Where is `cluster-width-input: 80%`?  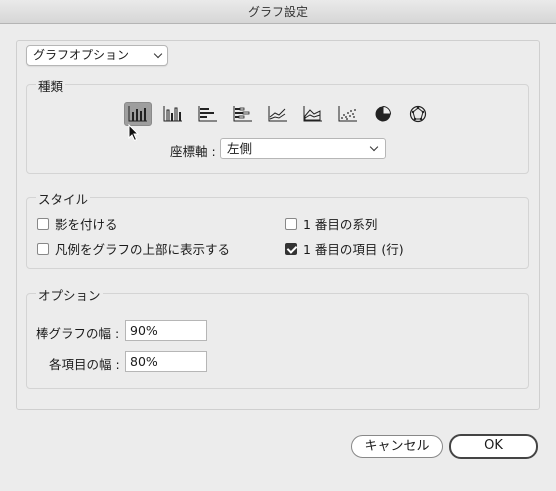 cluster-width-input: 80% is located at coordinates (166, 361).